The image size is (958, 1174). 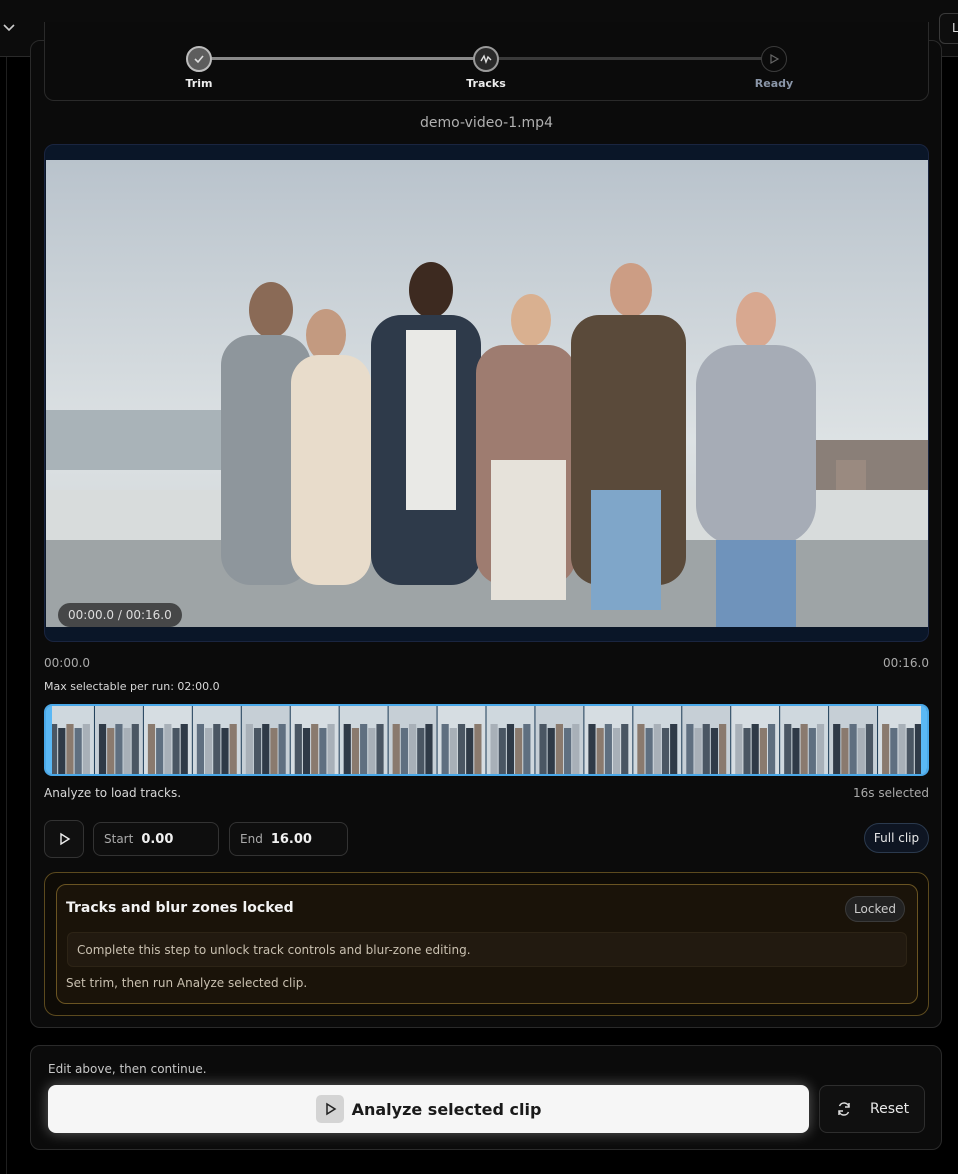 I want to click on video-filename: demo-video-1.mp4, so click(x=486, y=123).